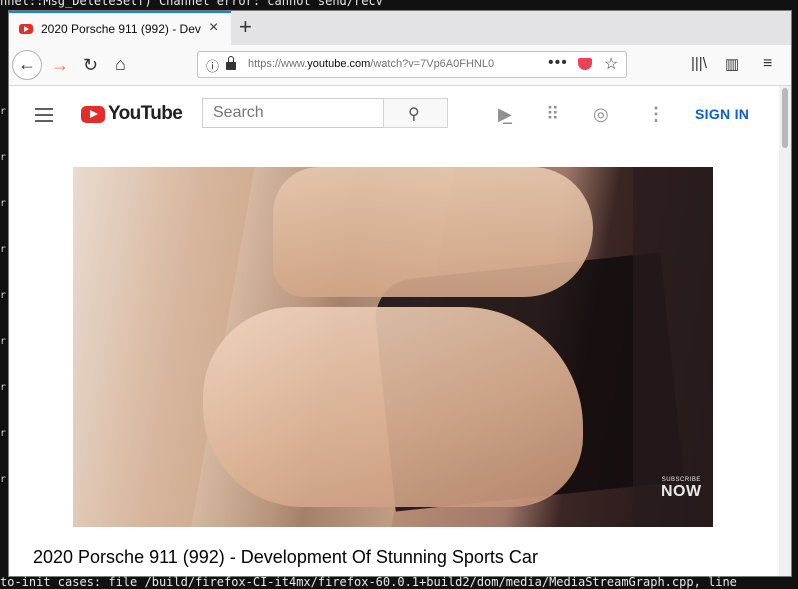  Describe the element at coordinates (699, 63) in the screenshot. I see `library-icon: |||\` at that location.